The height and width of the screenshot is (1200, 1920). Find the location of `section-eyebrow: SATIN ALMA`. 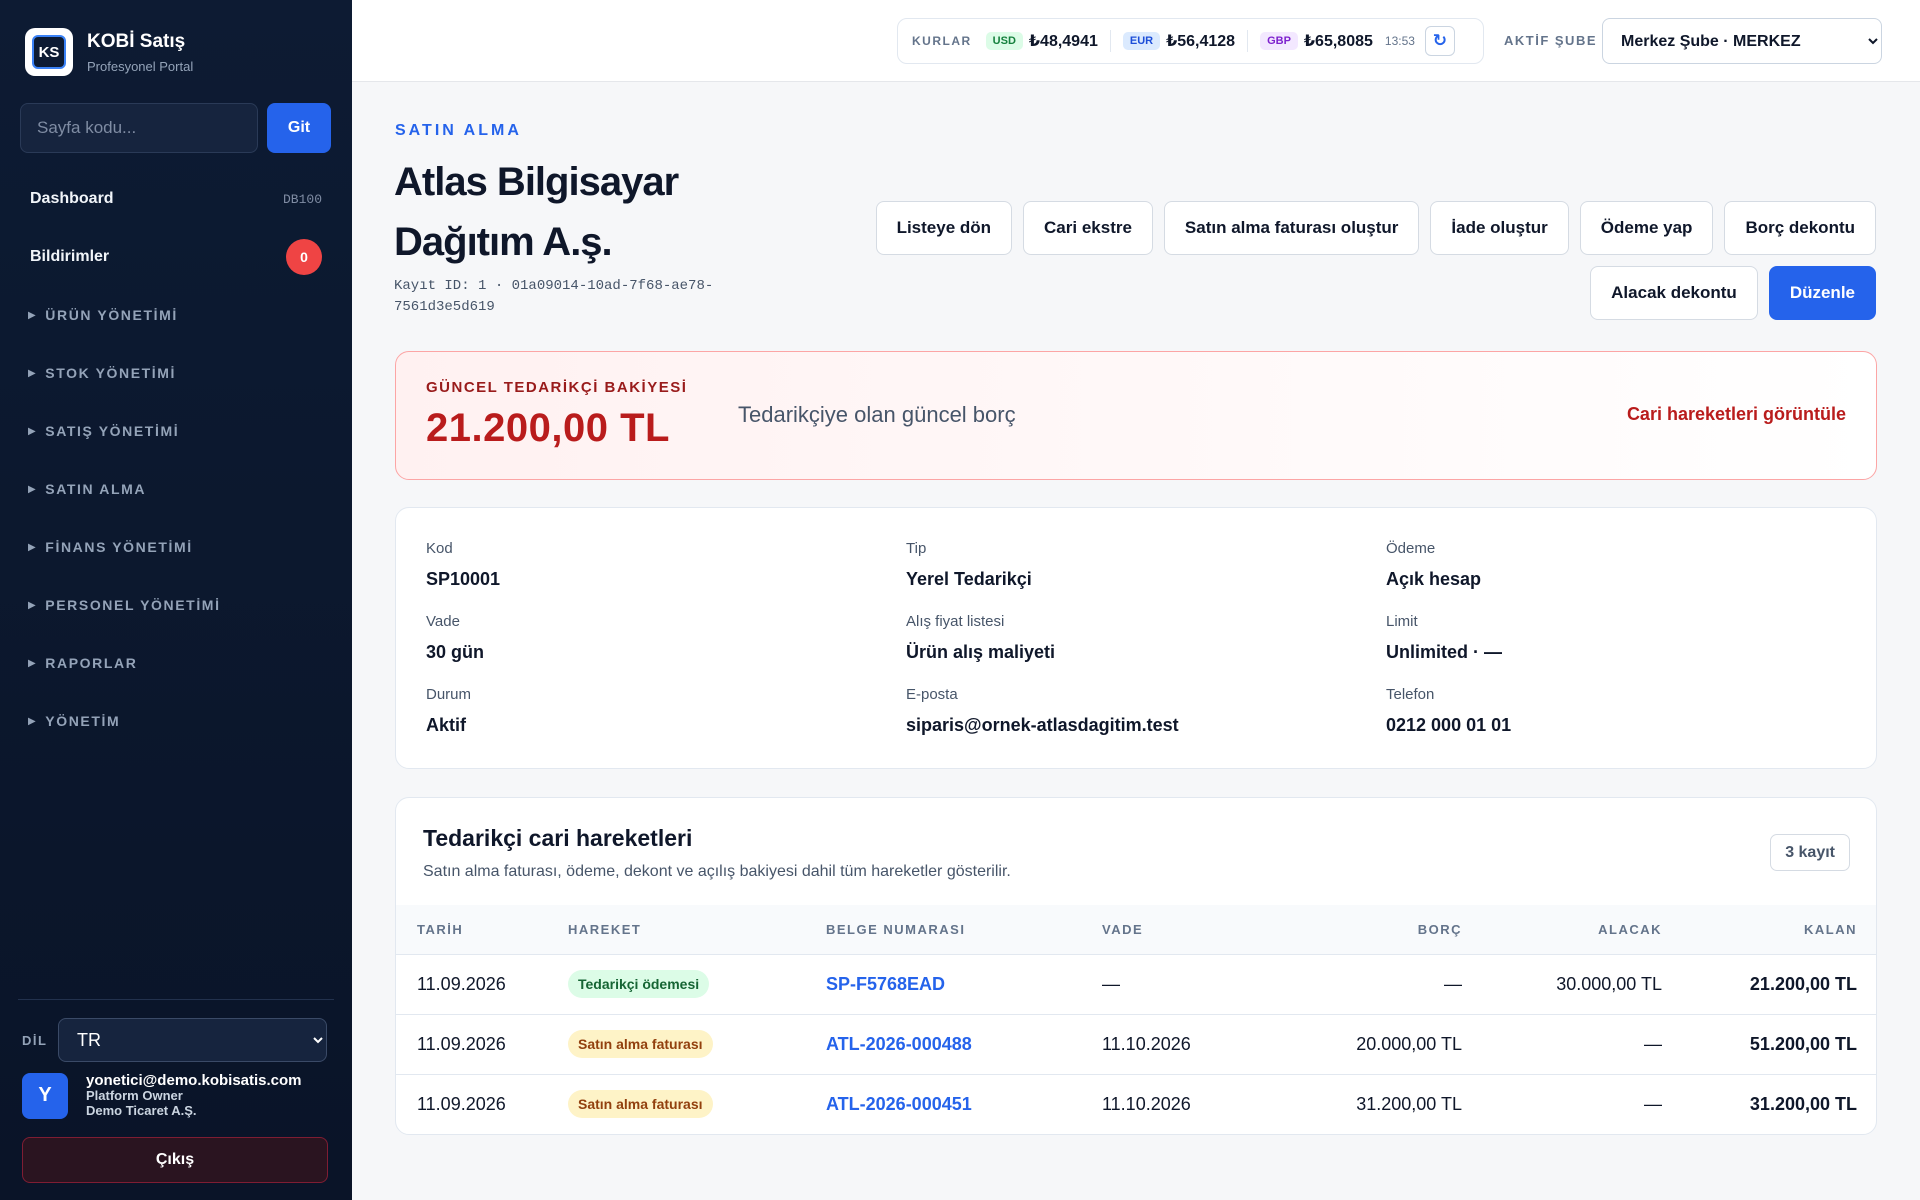

section-eyebrow: SATIN ALMA is located at coordinates (458, 130).